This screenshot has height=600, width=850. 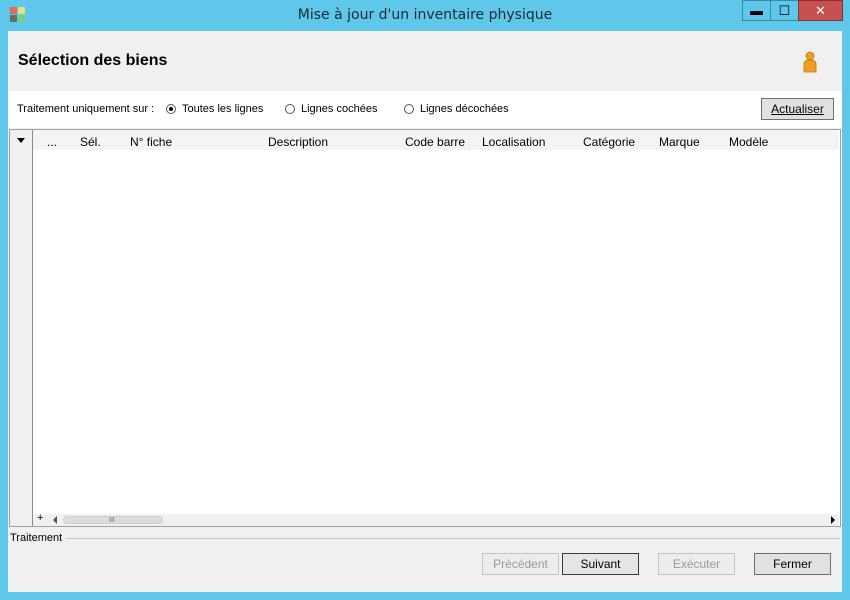 I want to click on user-icon, so click(x=810, y=62).